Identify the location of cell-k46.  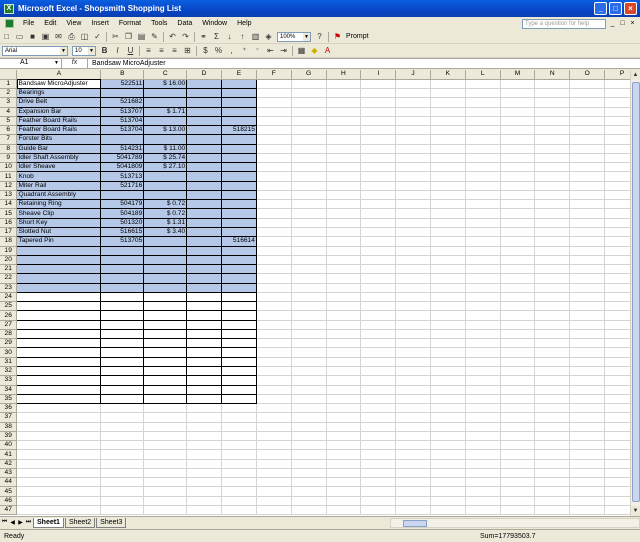
(448, 501).